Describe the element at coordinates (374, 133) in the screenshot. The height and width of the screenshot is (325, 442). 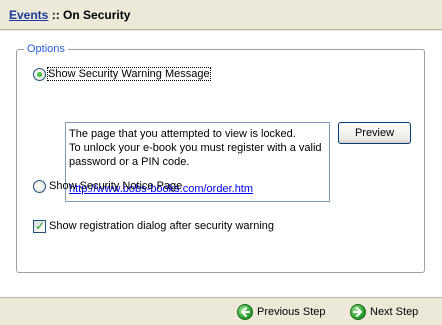
I see `preview-button: Preview` at that location.